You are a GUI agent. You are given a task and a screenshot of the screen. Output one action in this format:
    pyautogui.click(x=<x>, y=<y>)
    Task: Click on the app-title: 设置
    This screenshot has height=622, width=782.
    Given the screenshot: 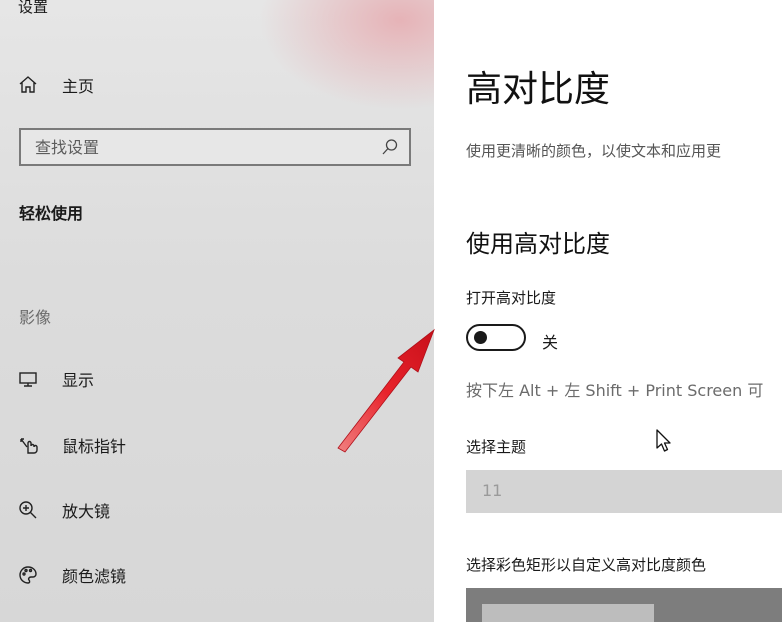 What is the action you would take?
    pyautogui.click(x=33, y=8)
    